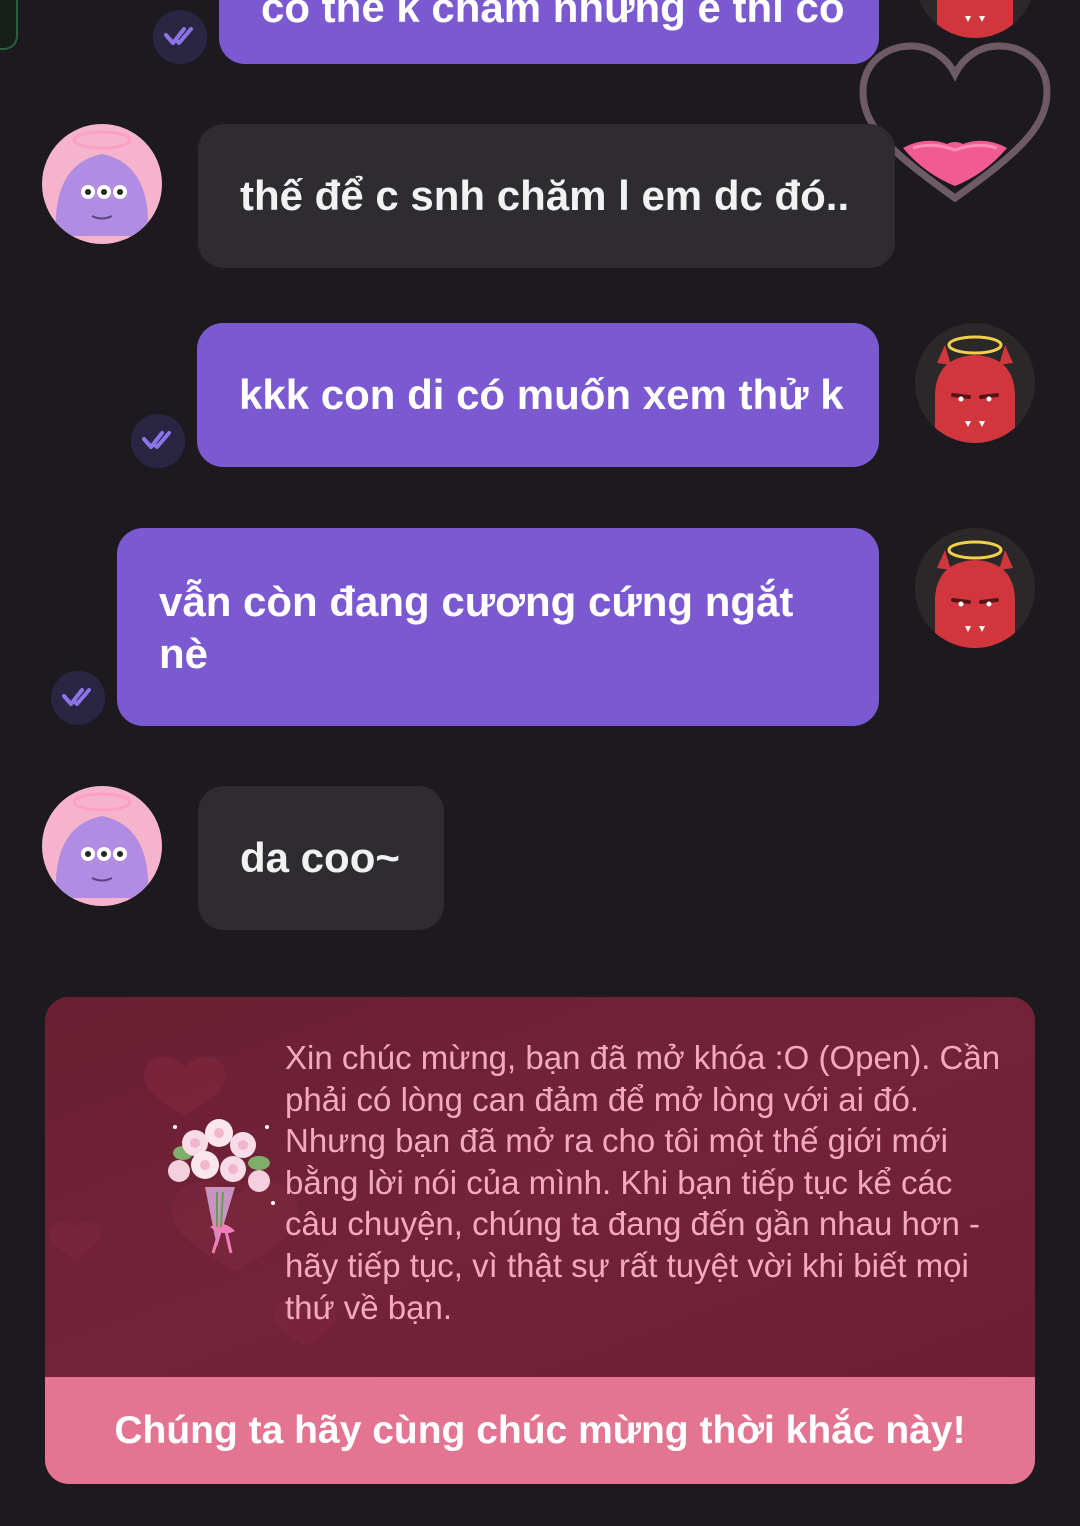 The height and width of the screenshot is (1526, 1080). Describe the element at coordinates (9, 25) in the screenshot. I see `side-panel-edge` at that location.